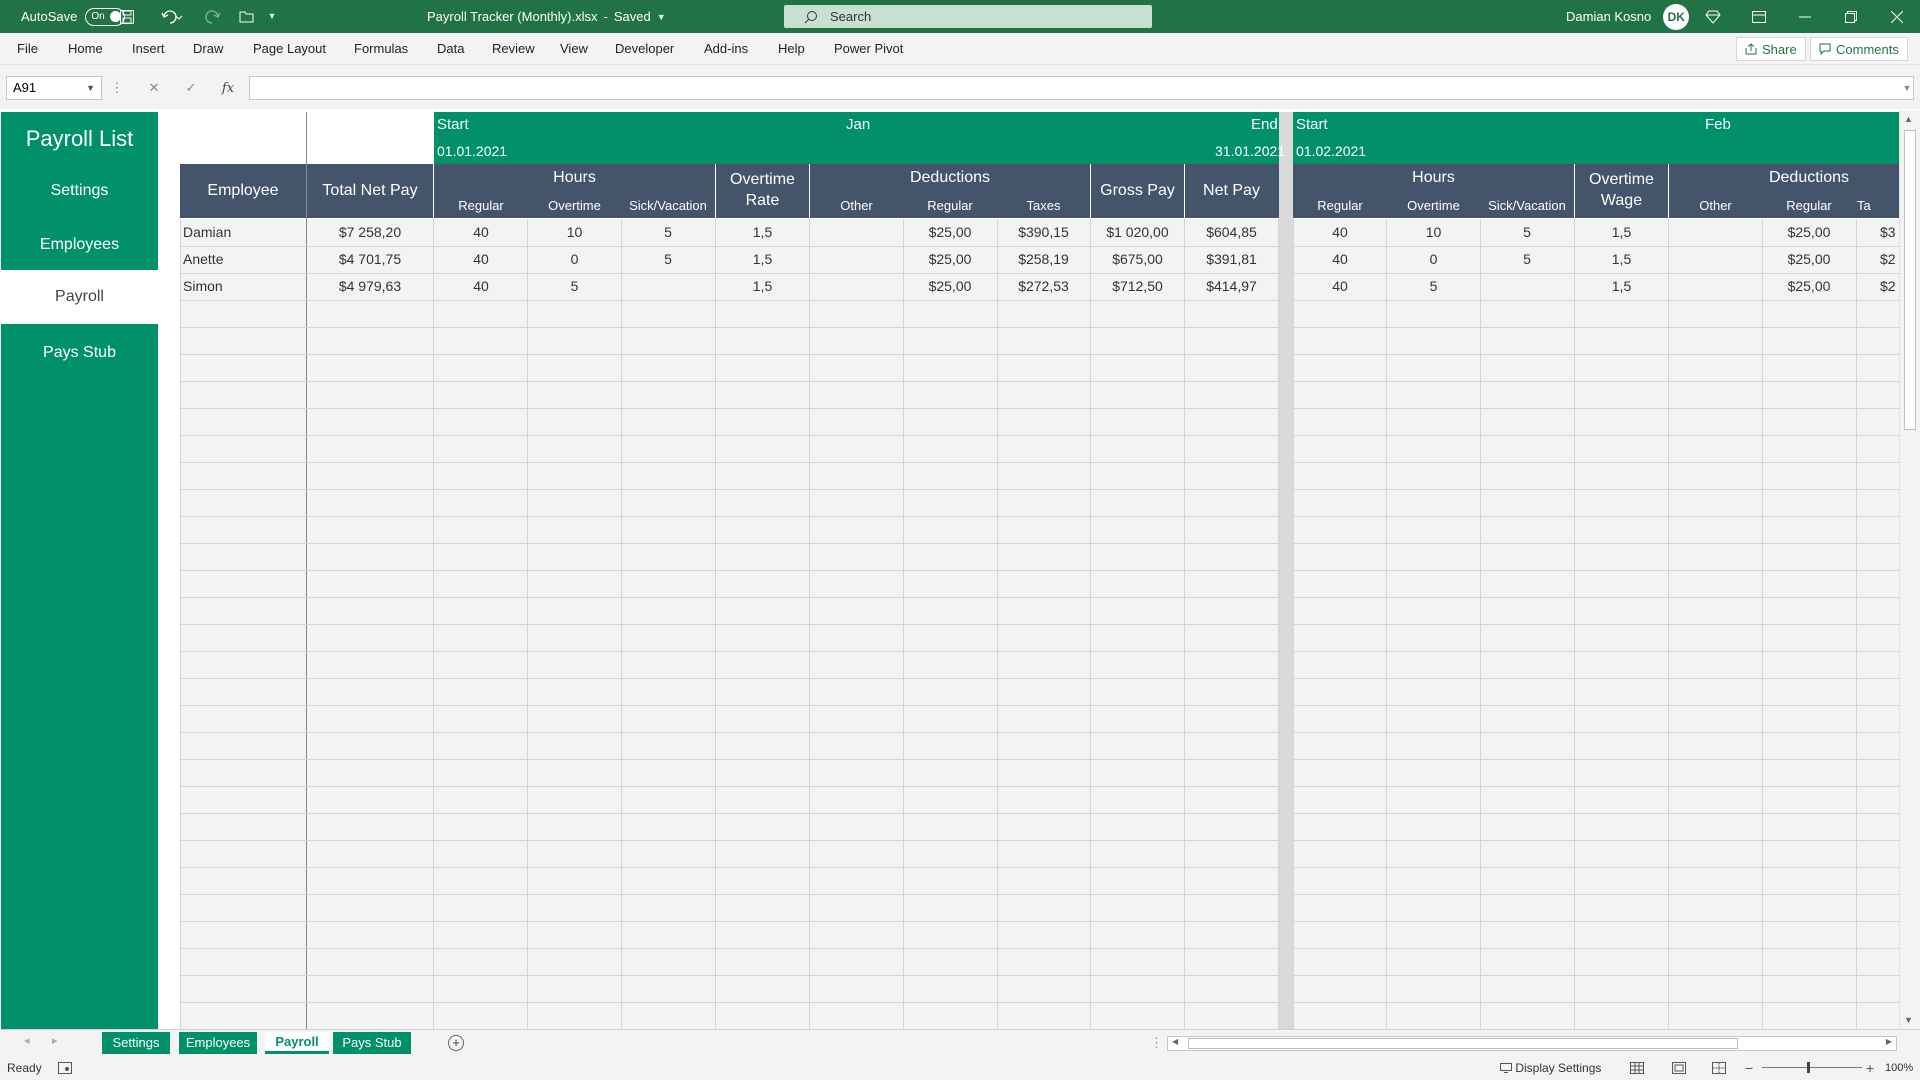  What do you see at coordinates (1231, 191) in the screenshot?
I see `header-net-pay: Net Pay` at bounding box center [1231, 191].